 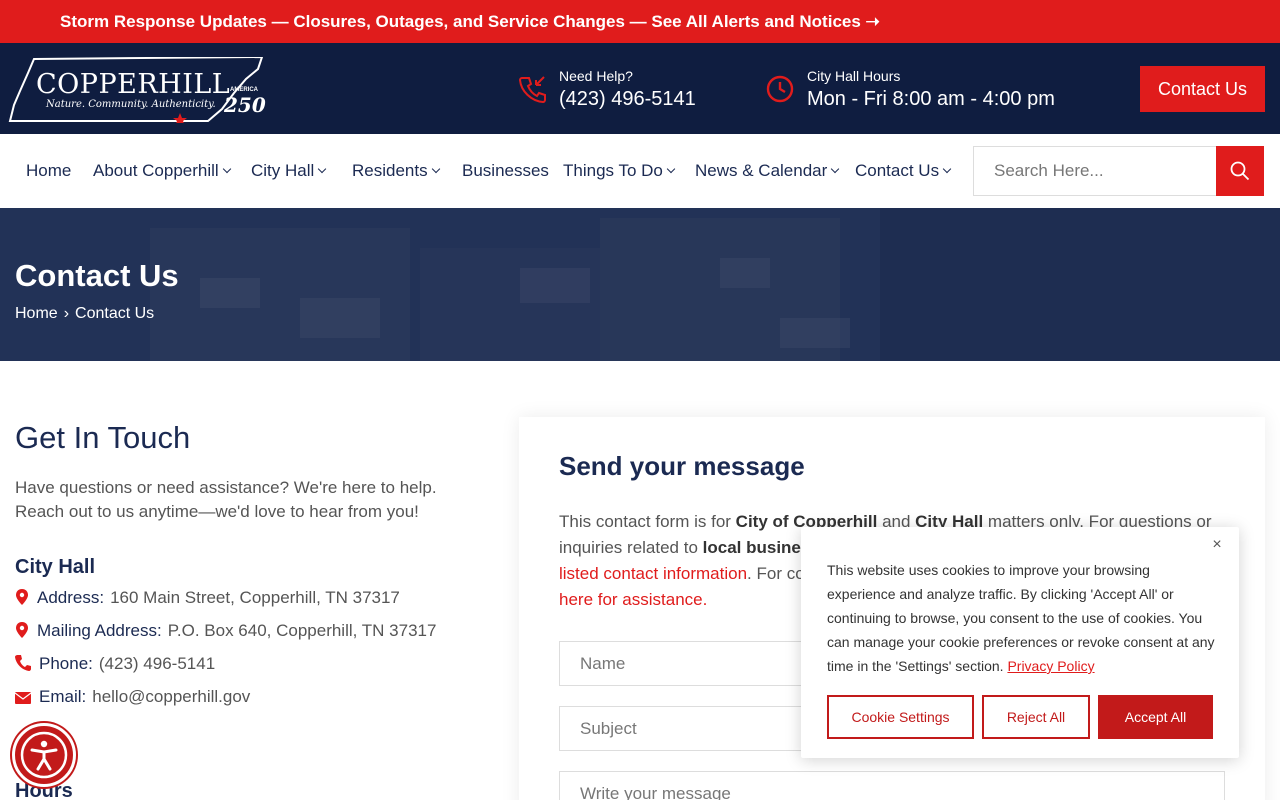 What do you see at coordinates (55, 567) in the screenshot?
I see `city-hall-title: City Hall` at bounding box center [55, 567].